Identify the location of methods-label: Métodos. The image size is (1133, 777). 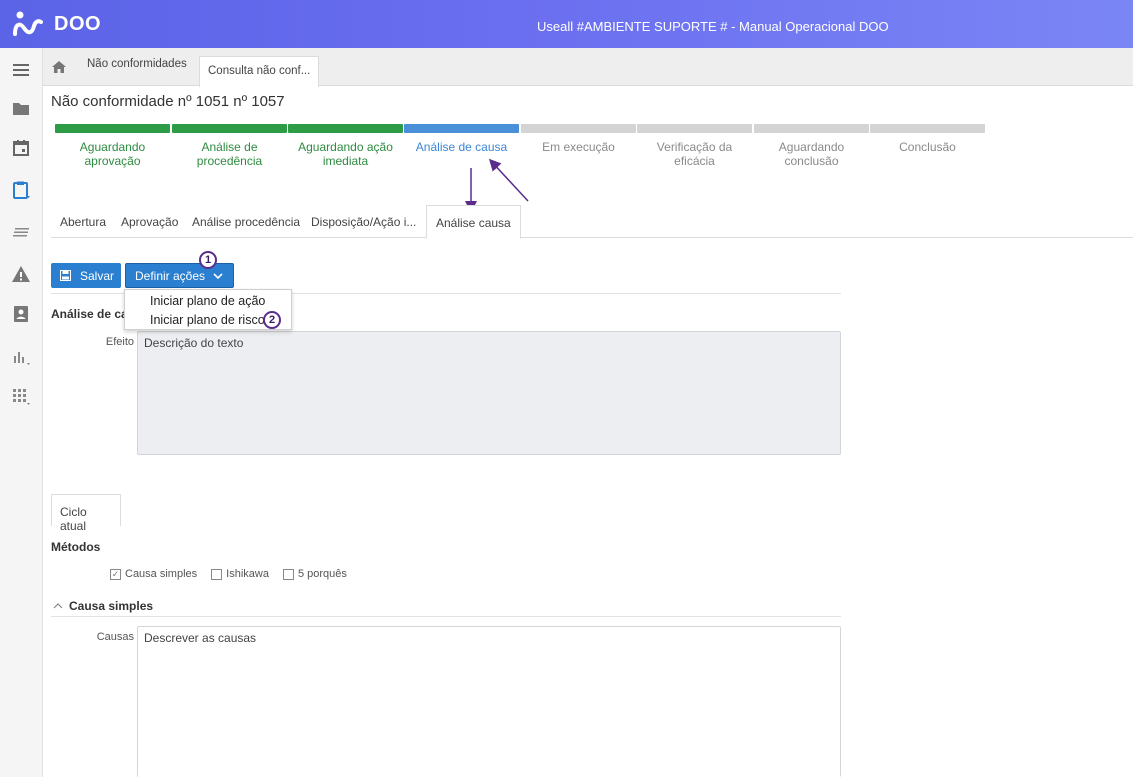
(76, 547).